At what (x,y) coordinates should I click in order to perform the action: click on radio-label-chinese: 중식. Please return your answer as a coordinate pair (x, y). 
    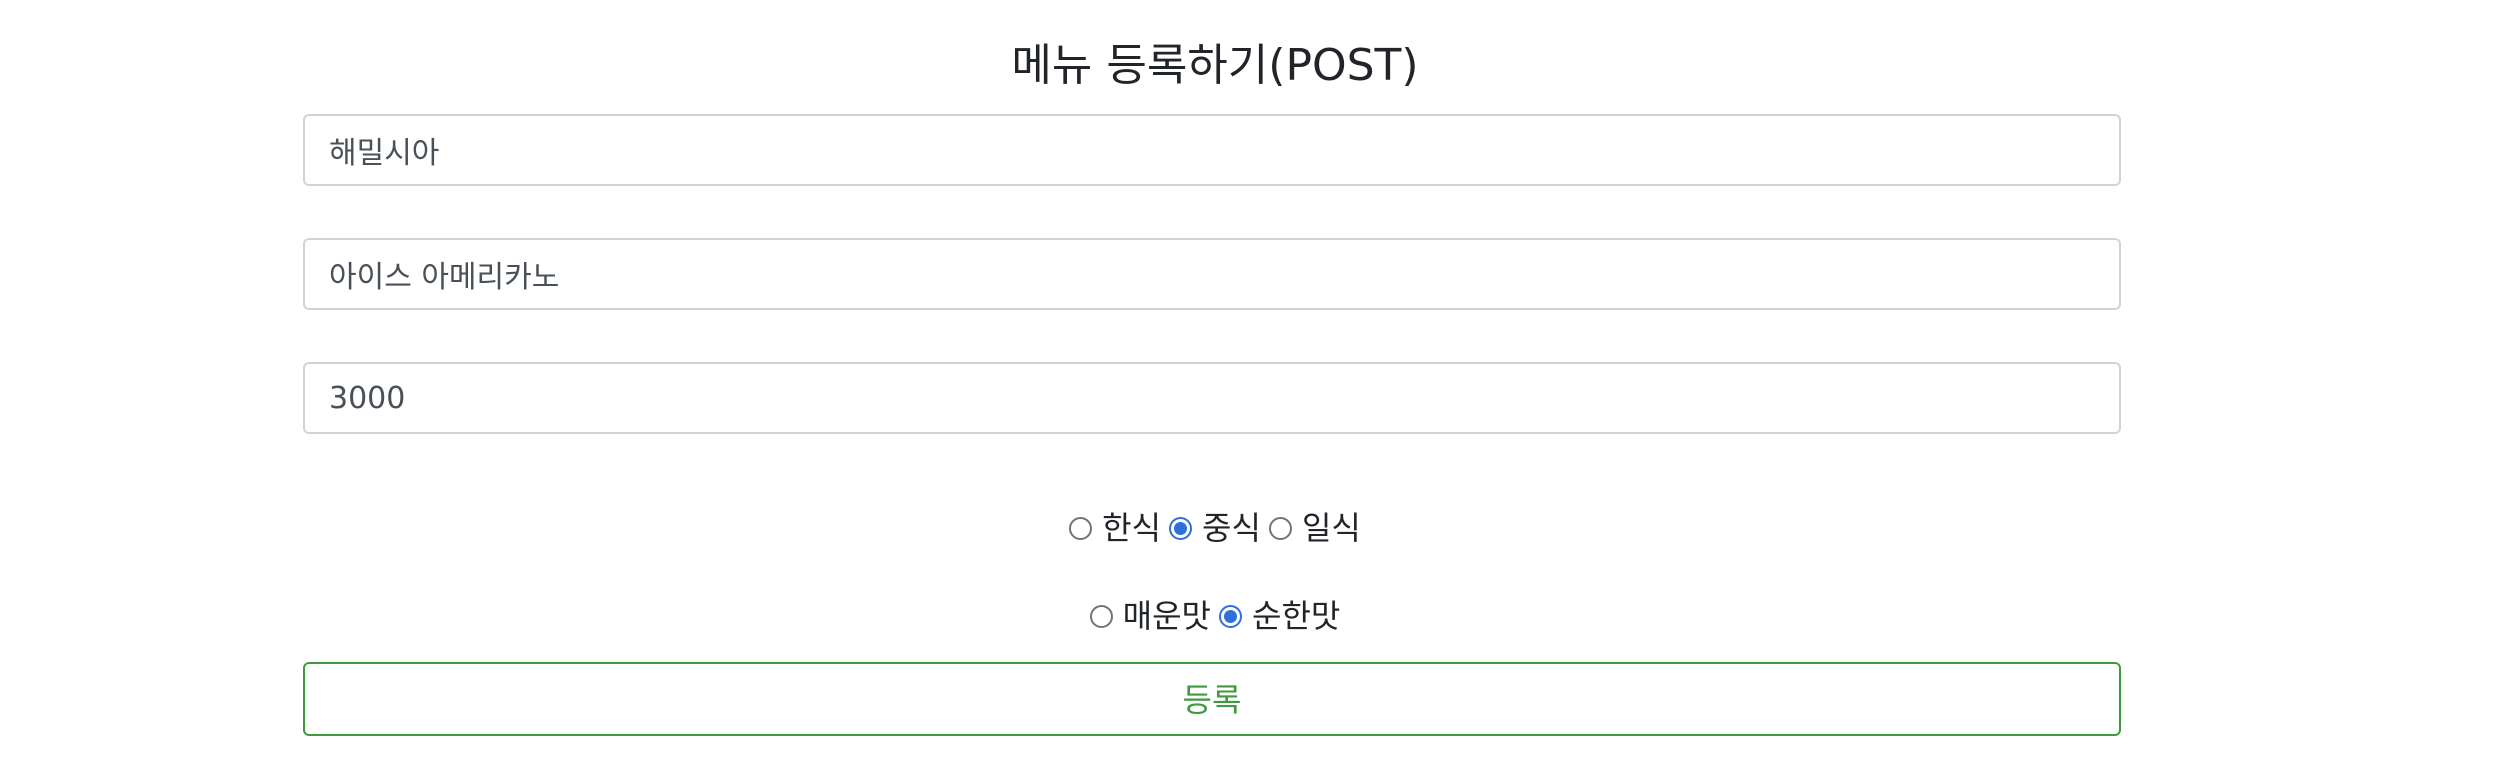
    Looking at the image, I should click on (1231, 528).